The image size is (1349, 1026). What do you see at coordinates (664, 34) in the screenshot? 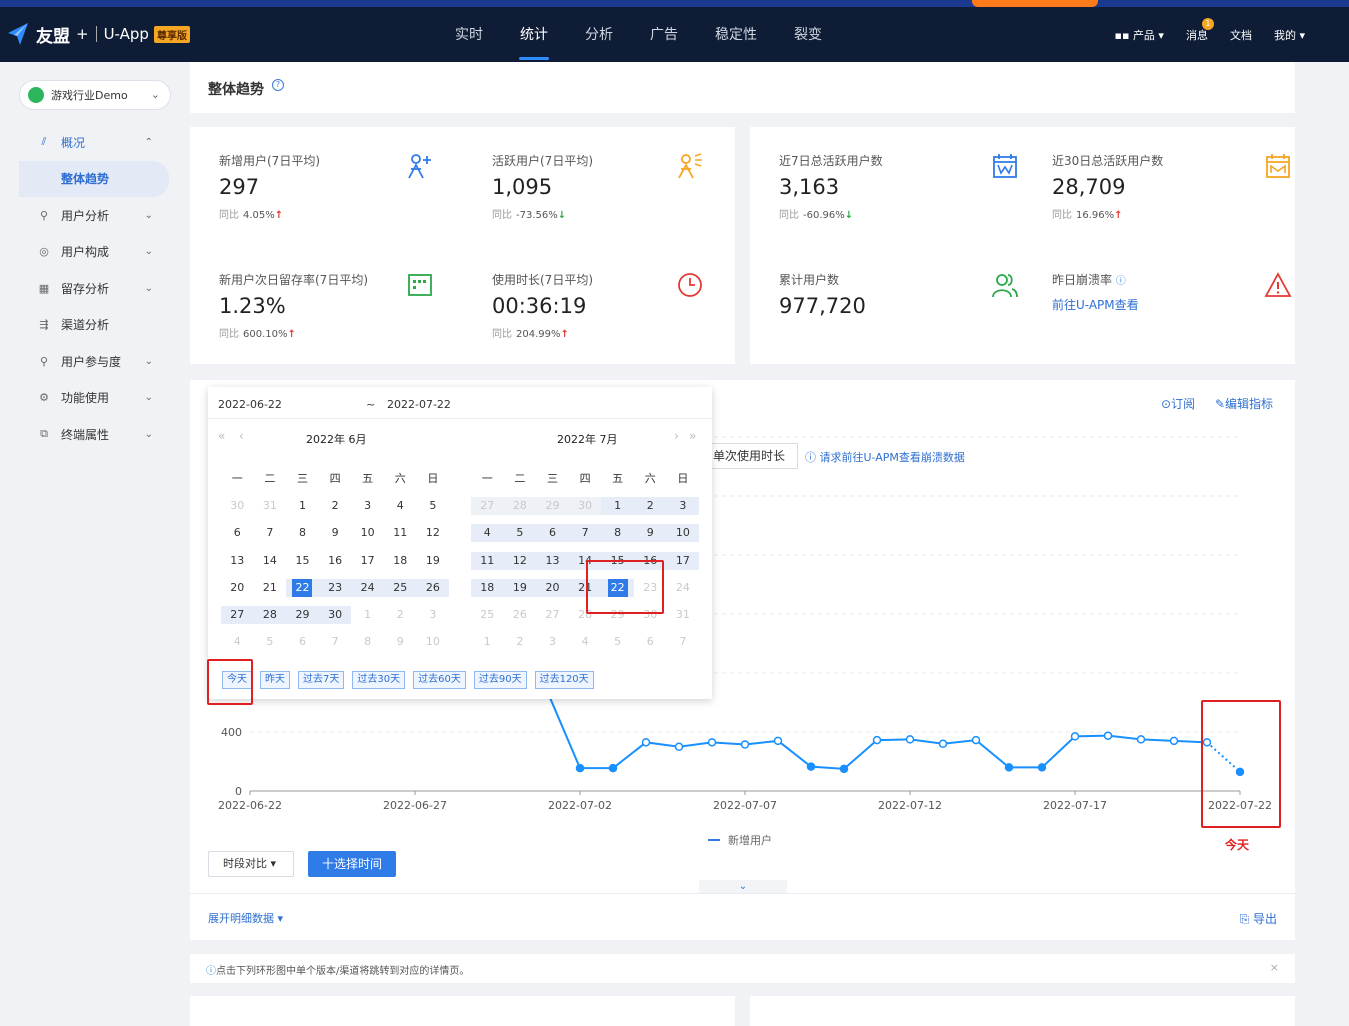
I see `nav-ads: 广告` at bounding box center [664, 34].